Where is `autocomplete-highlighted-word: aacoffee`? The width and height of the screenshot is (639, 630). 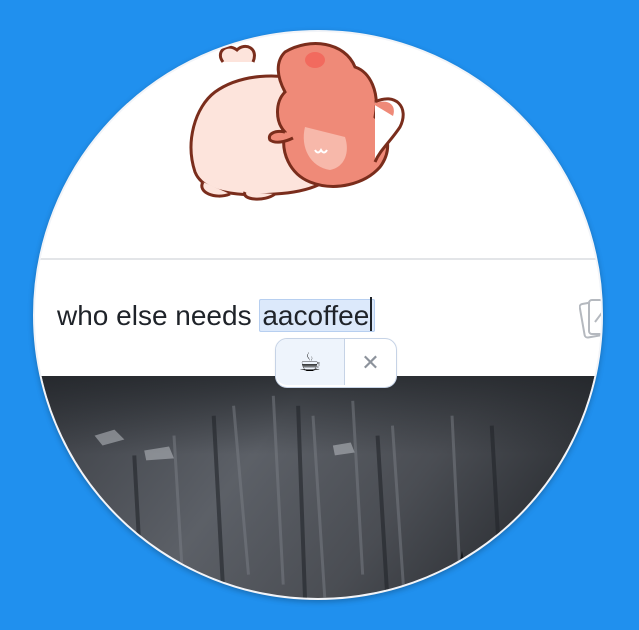 autocomplete-highlighted-word: aacoffee is located at coordinates (317, 314).